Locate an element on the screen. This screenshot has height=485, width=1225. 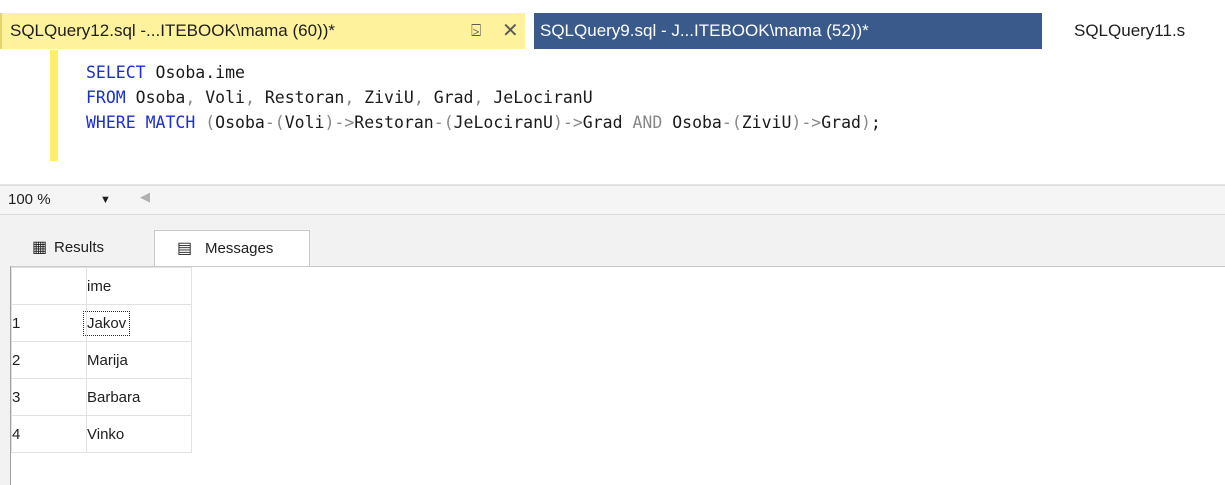
tab-results: ▦ Results is located at coordinates (87, 248).